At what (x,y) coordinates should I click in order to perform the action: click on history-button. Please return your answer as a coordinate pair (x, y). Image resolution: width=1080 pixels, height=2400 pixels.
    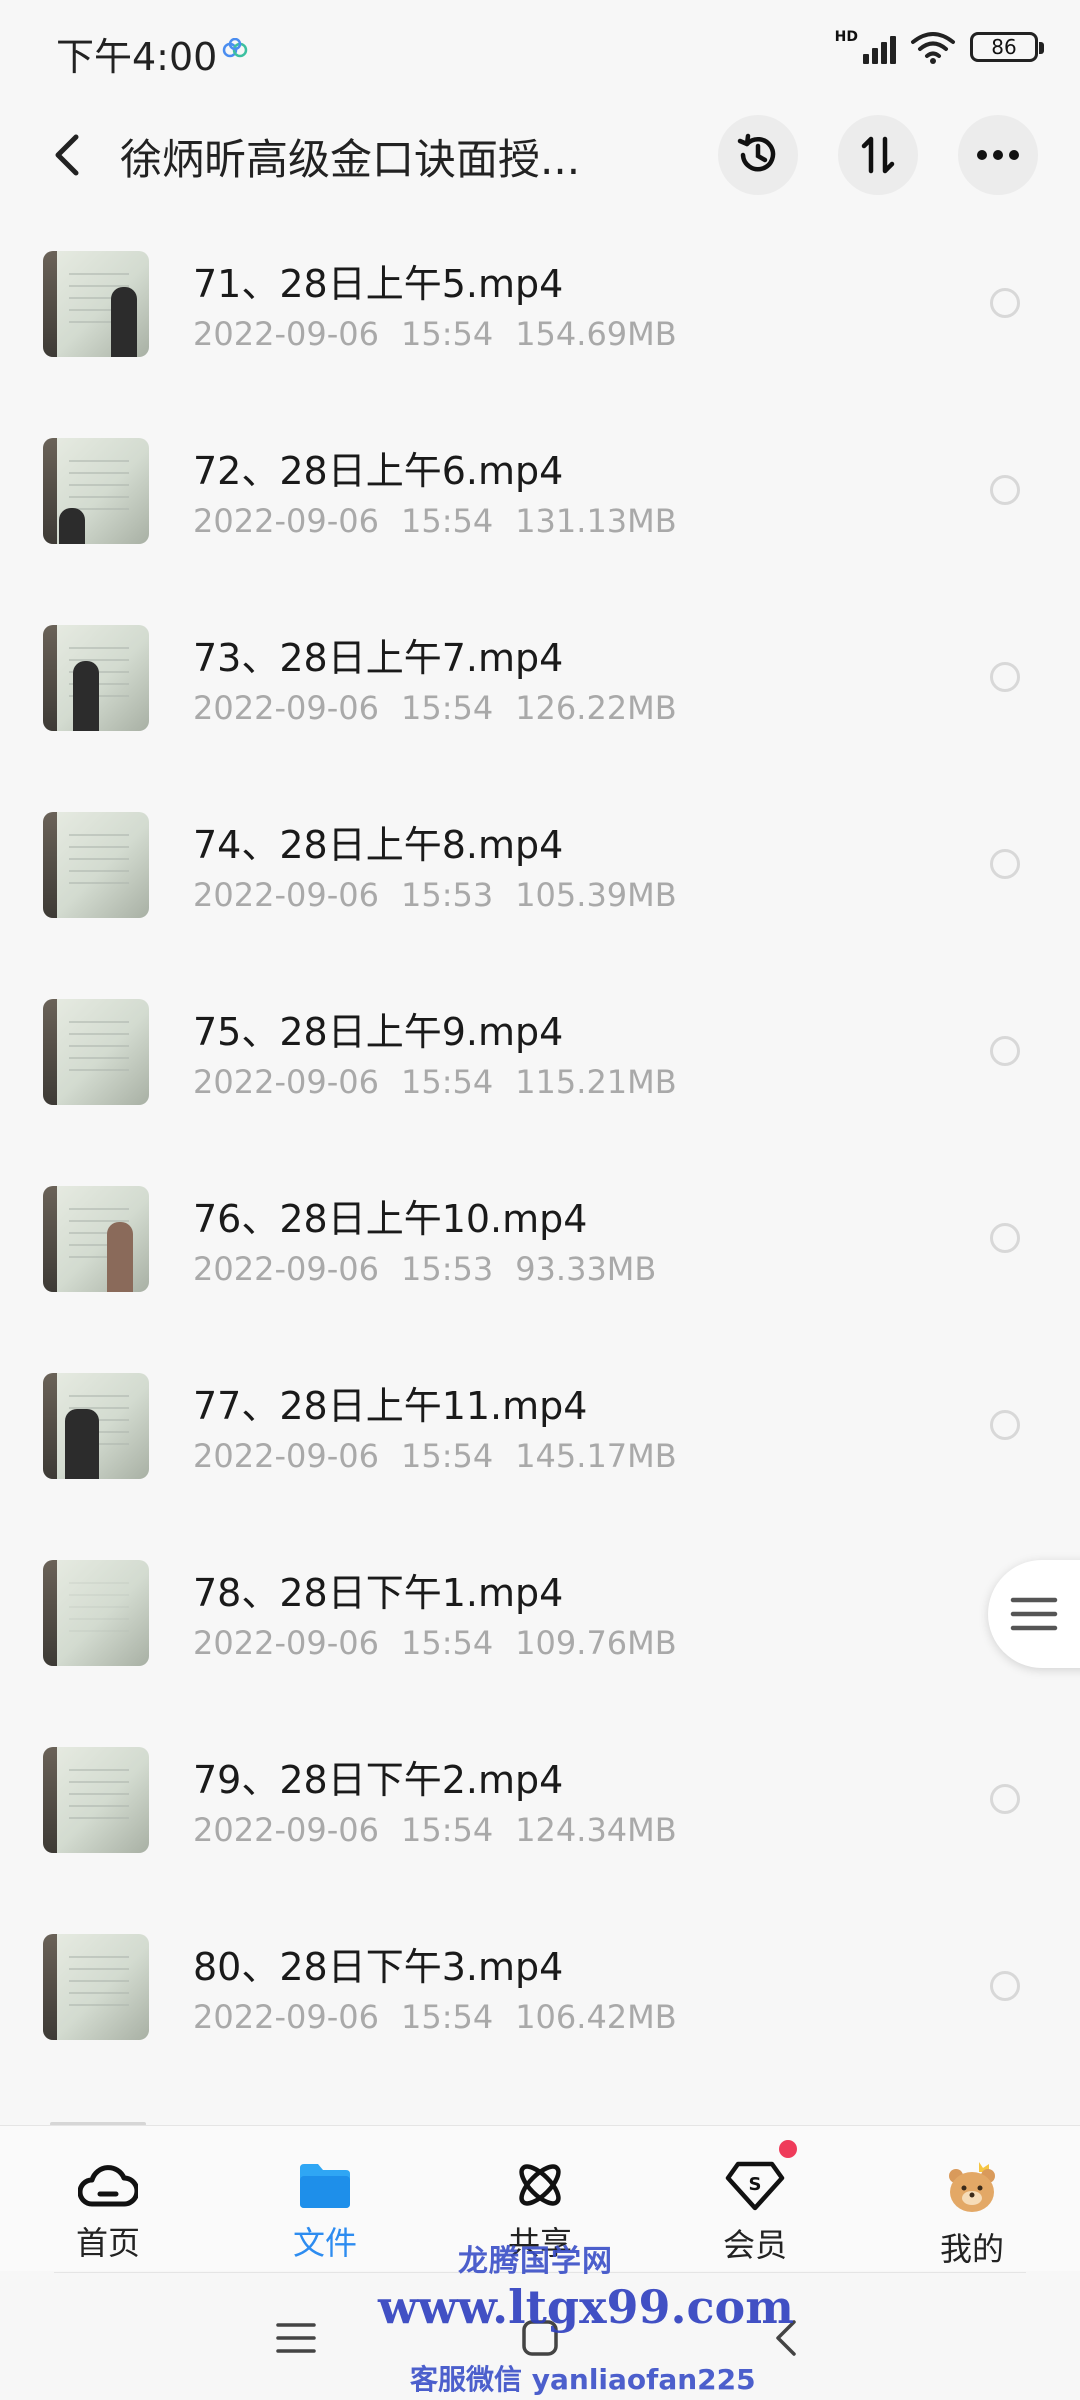
    Looking at the image, I should click on (758, 155).